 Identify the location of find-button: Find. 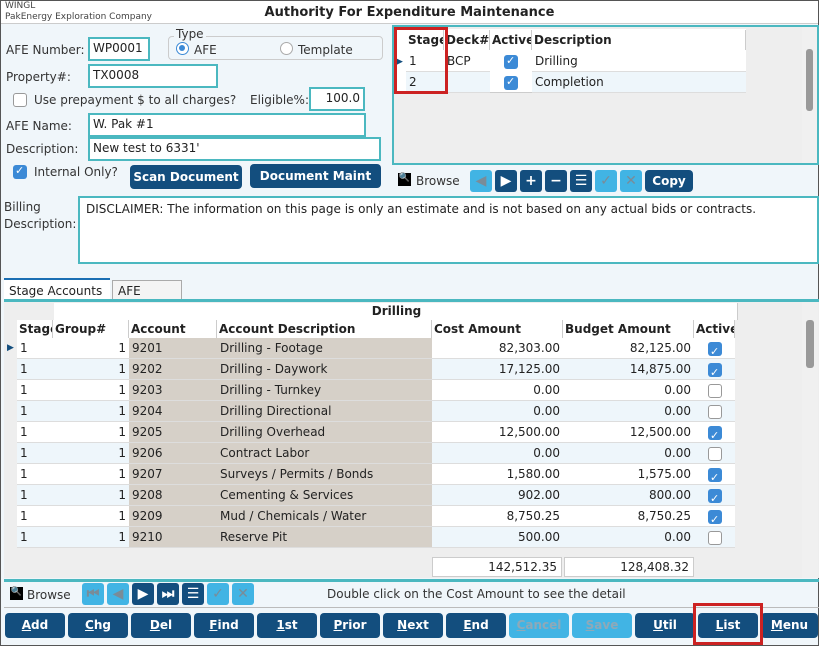
(224, 625).